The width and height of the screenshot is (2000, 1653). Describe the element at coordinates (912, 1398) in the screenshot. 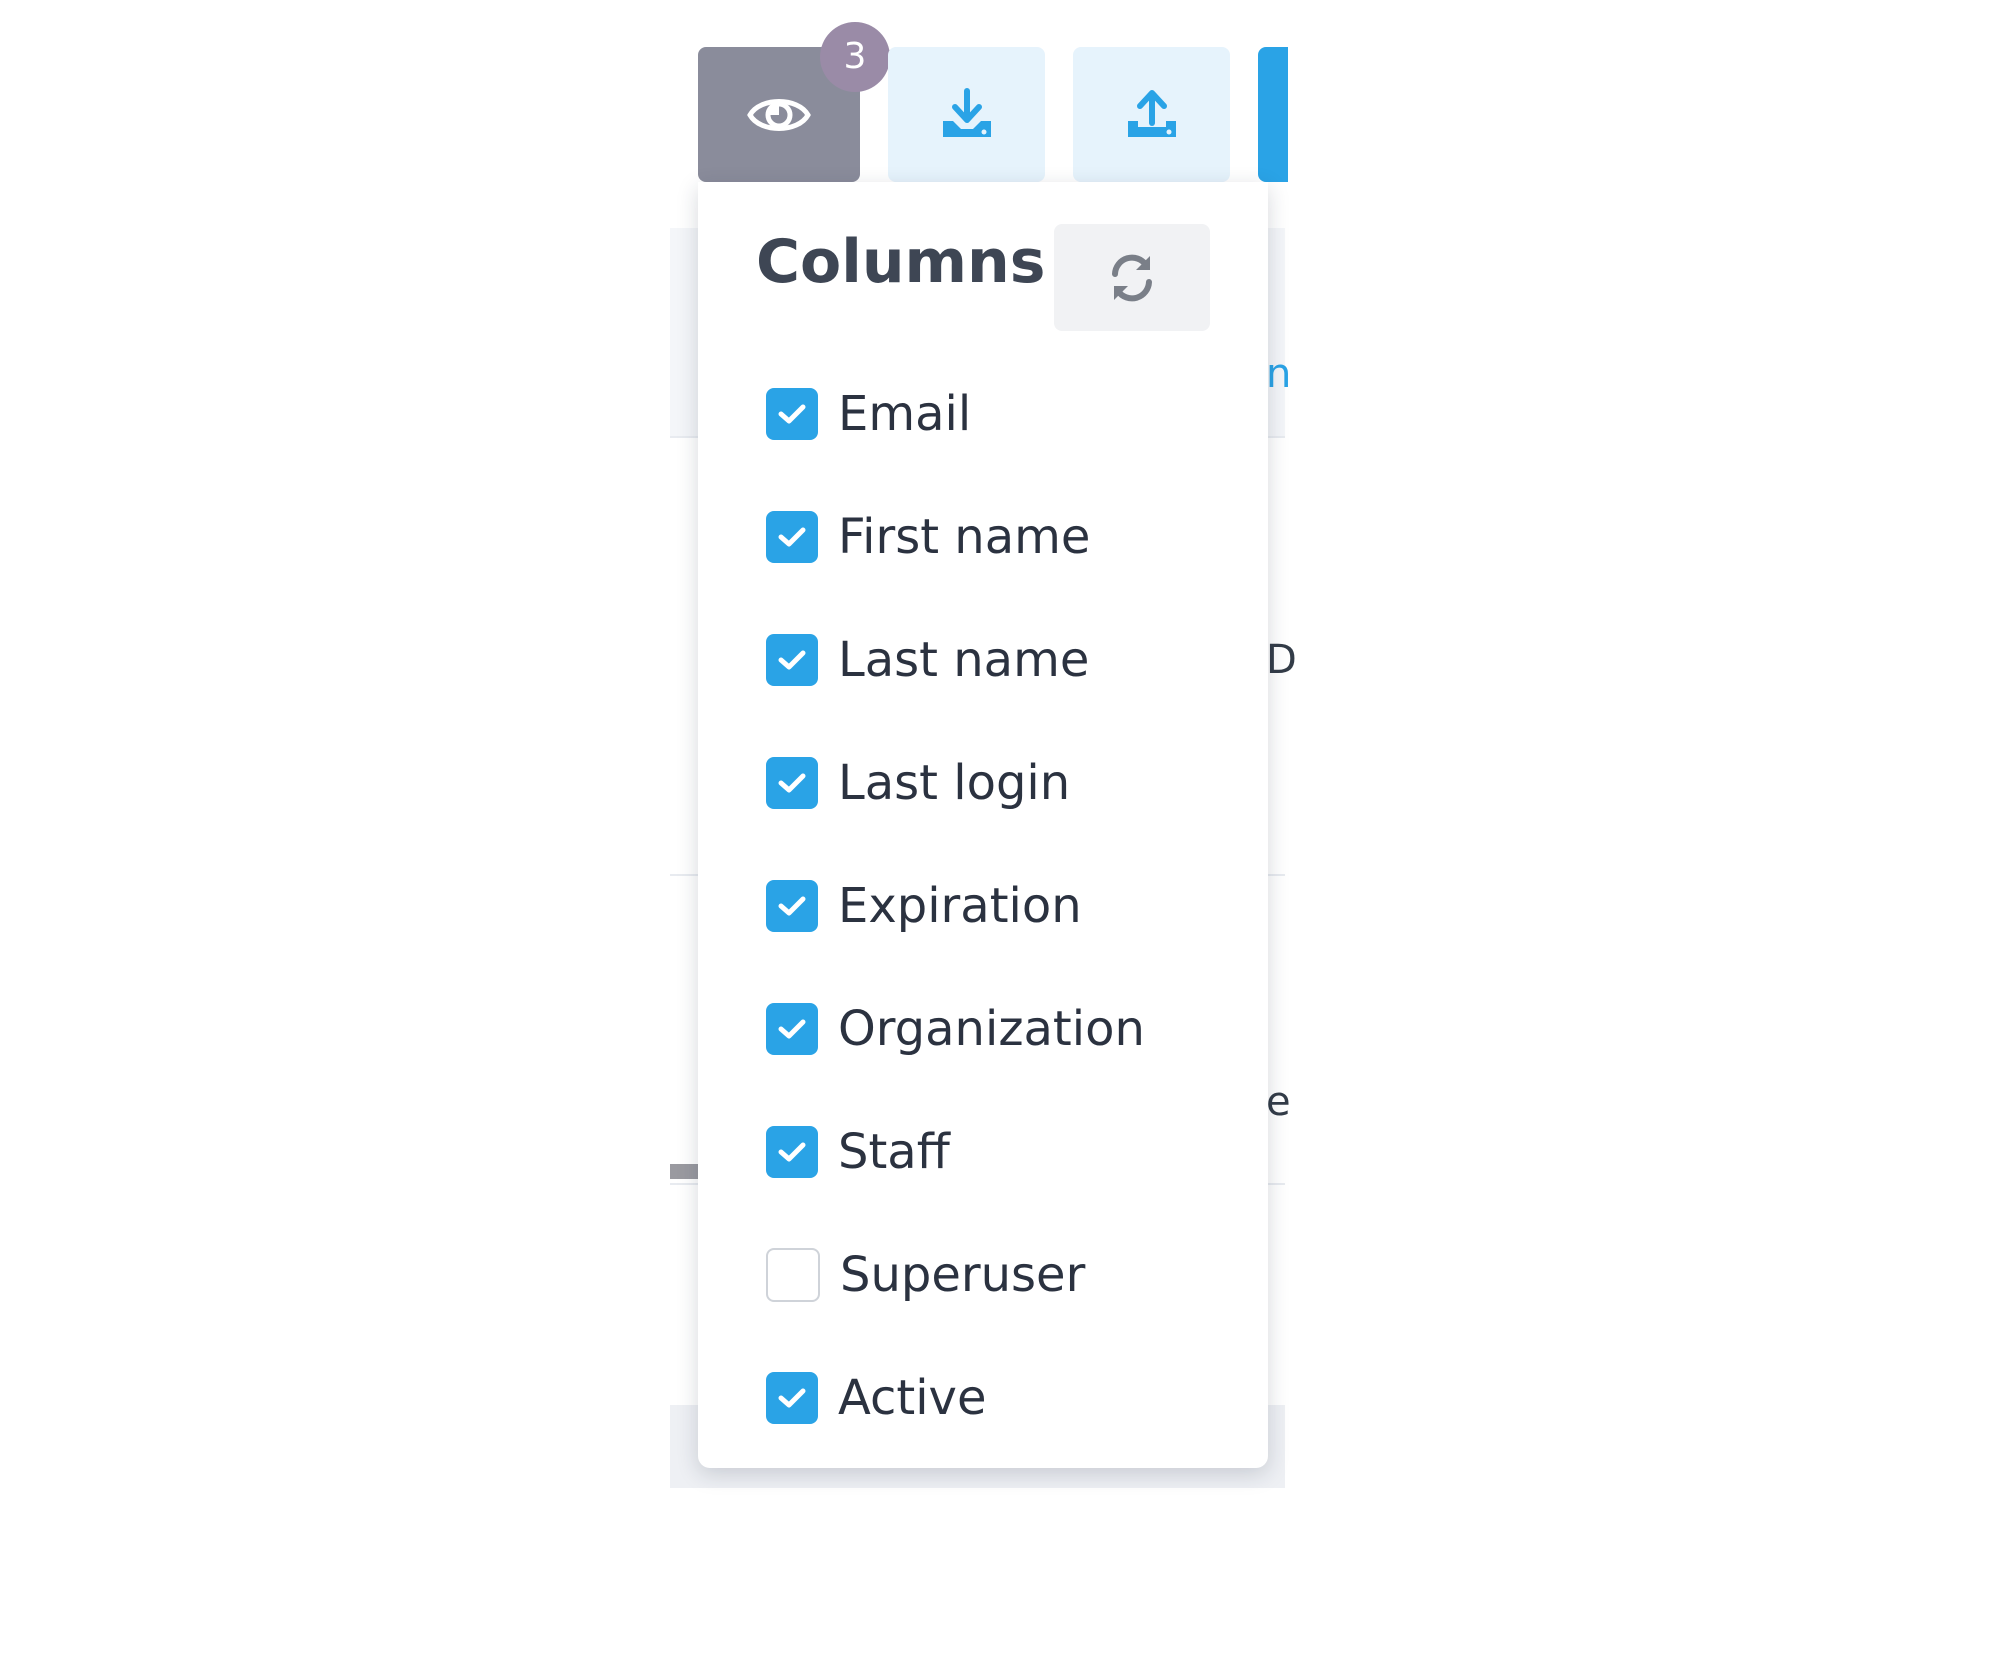

I see `column-label: Active` at that location.